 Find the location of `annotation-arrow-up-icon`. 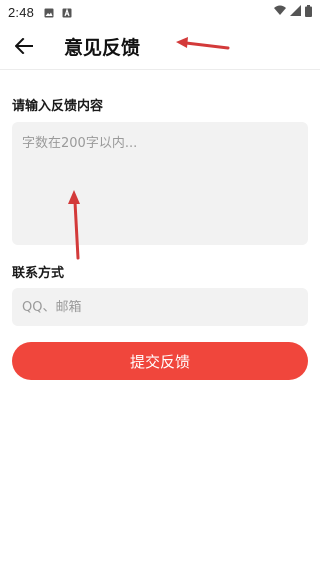

annotation-arrow-up-icon is located at coordinates (74, 225).